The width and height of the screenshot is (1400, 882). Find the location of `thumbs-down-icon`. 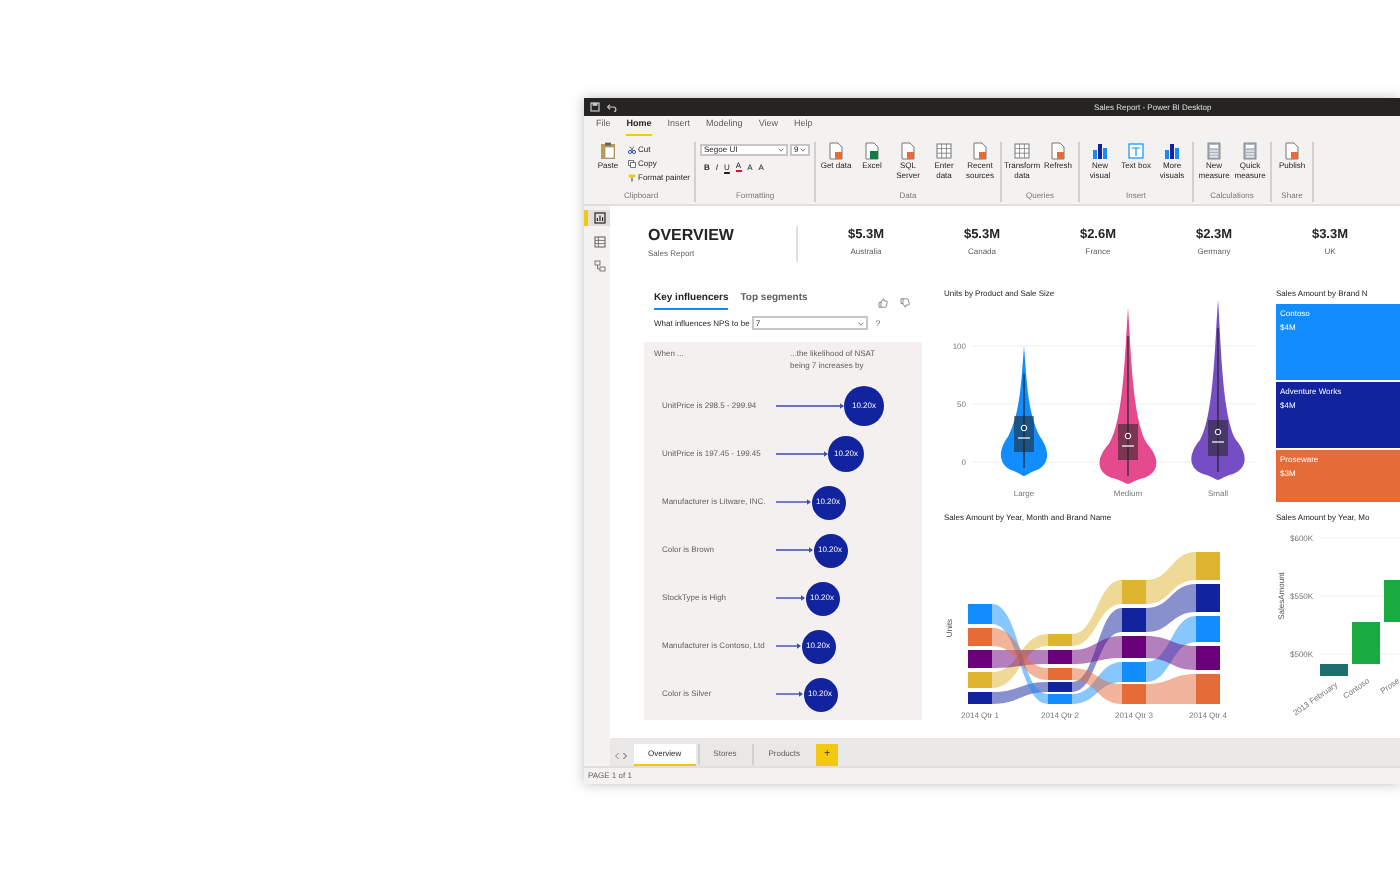

thumbs-down-icon is located at coordinates (905, 303).